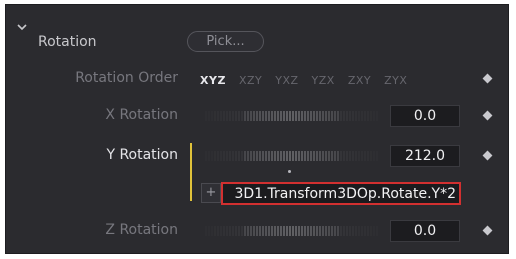 This screenshot has width=516, height=259. I want to click on y-rotation-keyframe-diamond-icon, so click(487, 155).